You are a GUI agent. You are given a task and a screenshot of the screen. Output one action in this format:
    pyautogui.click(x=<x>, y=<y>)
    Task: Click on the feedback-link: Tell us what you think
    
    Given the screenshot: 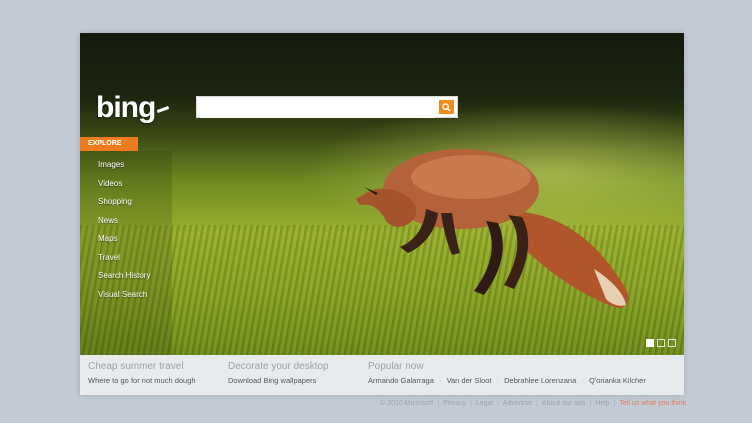 What is the action you would take?
    pyautogui.click(x=652, y=403)
    